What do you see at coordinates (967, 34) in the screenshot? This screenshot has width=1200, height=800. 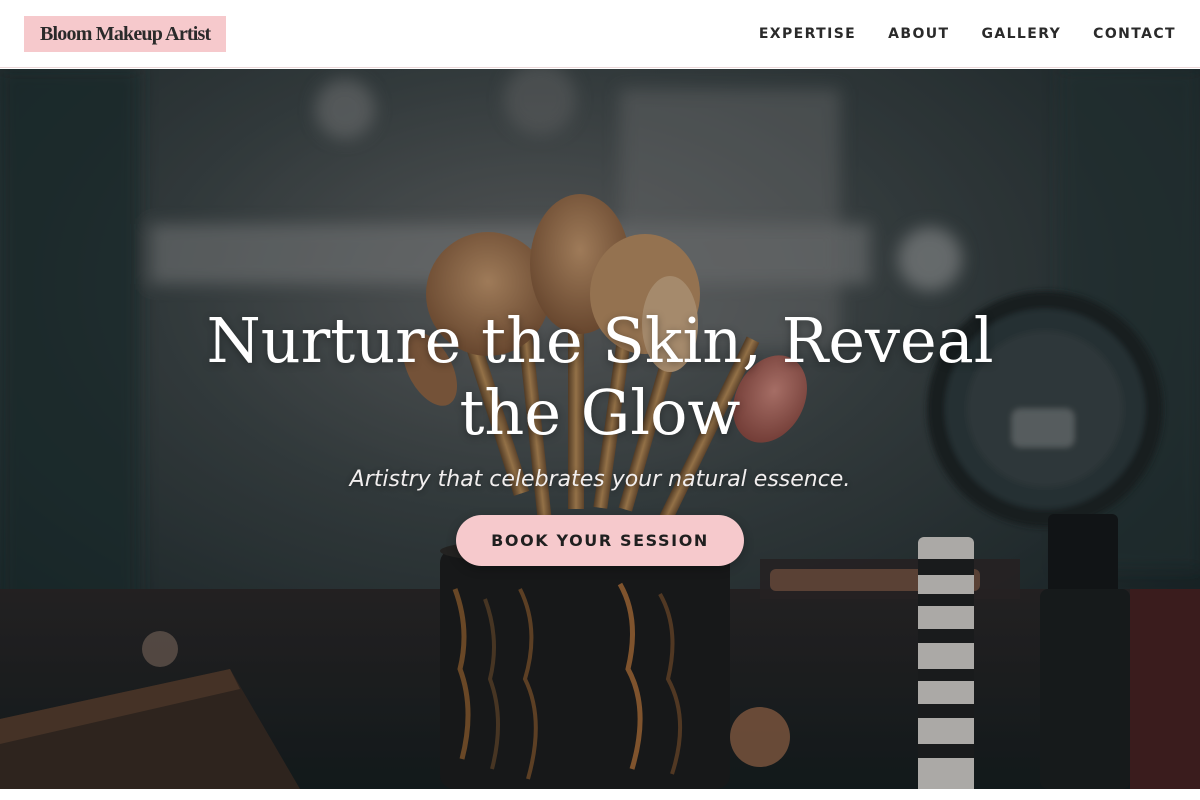 I see `main-nav: EXPERTISE ABOUT GALLERY CONTACT` at bounding box center [967, 34].